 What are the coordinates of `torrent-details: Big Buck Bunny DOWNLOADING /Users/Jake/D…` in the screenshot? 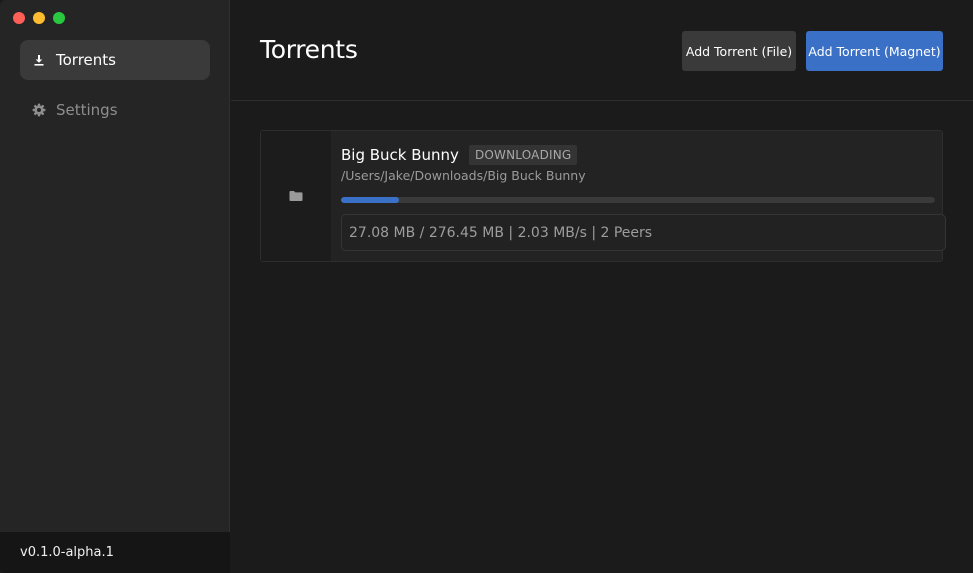 It's located at (638, 196).